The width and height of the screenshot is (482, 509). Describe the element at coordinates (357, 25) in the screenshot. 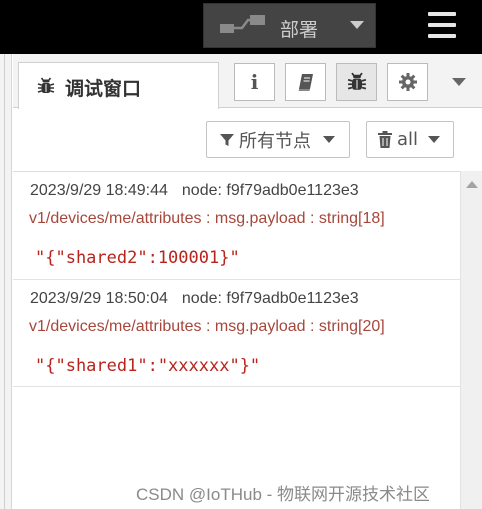

I see `deploy-dropdown-icon` at that location.